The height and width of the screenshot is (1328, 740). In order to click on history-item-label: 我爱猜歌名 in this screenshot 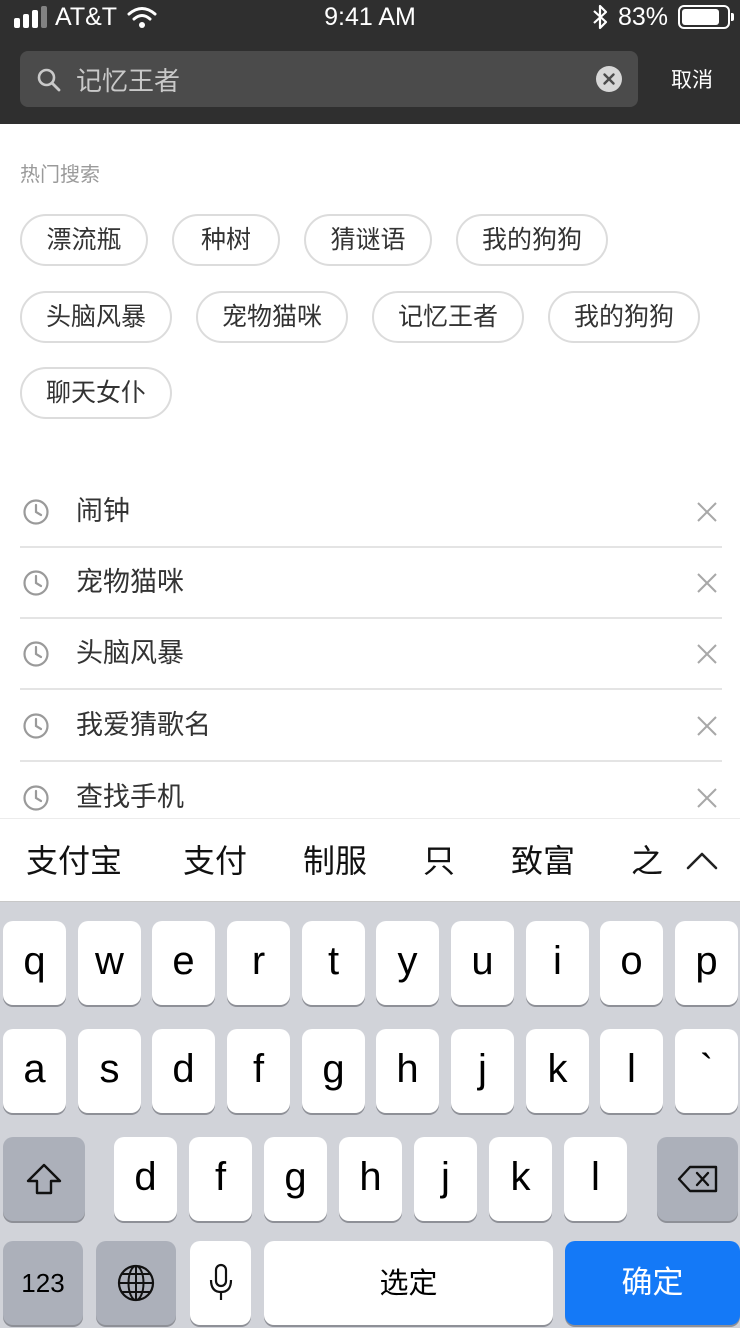, I will do `click(143, 725)`.